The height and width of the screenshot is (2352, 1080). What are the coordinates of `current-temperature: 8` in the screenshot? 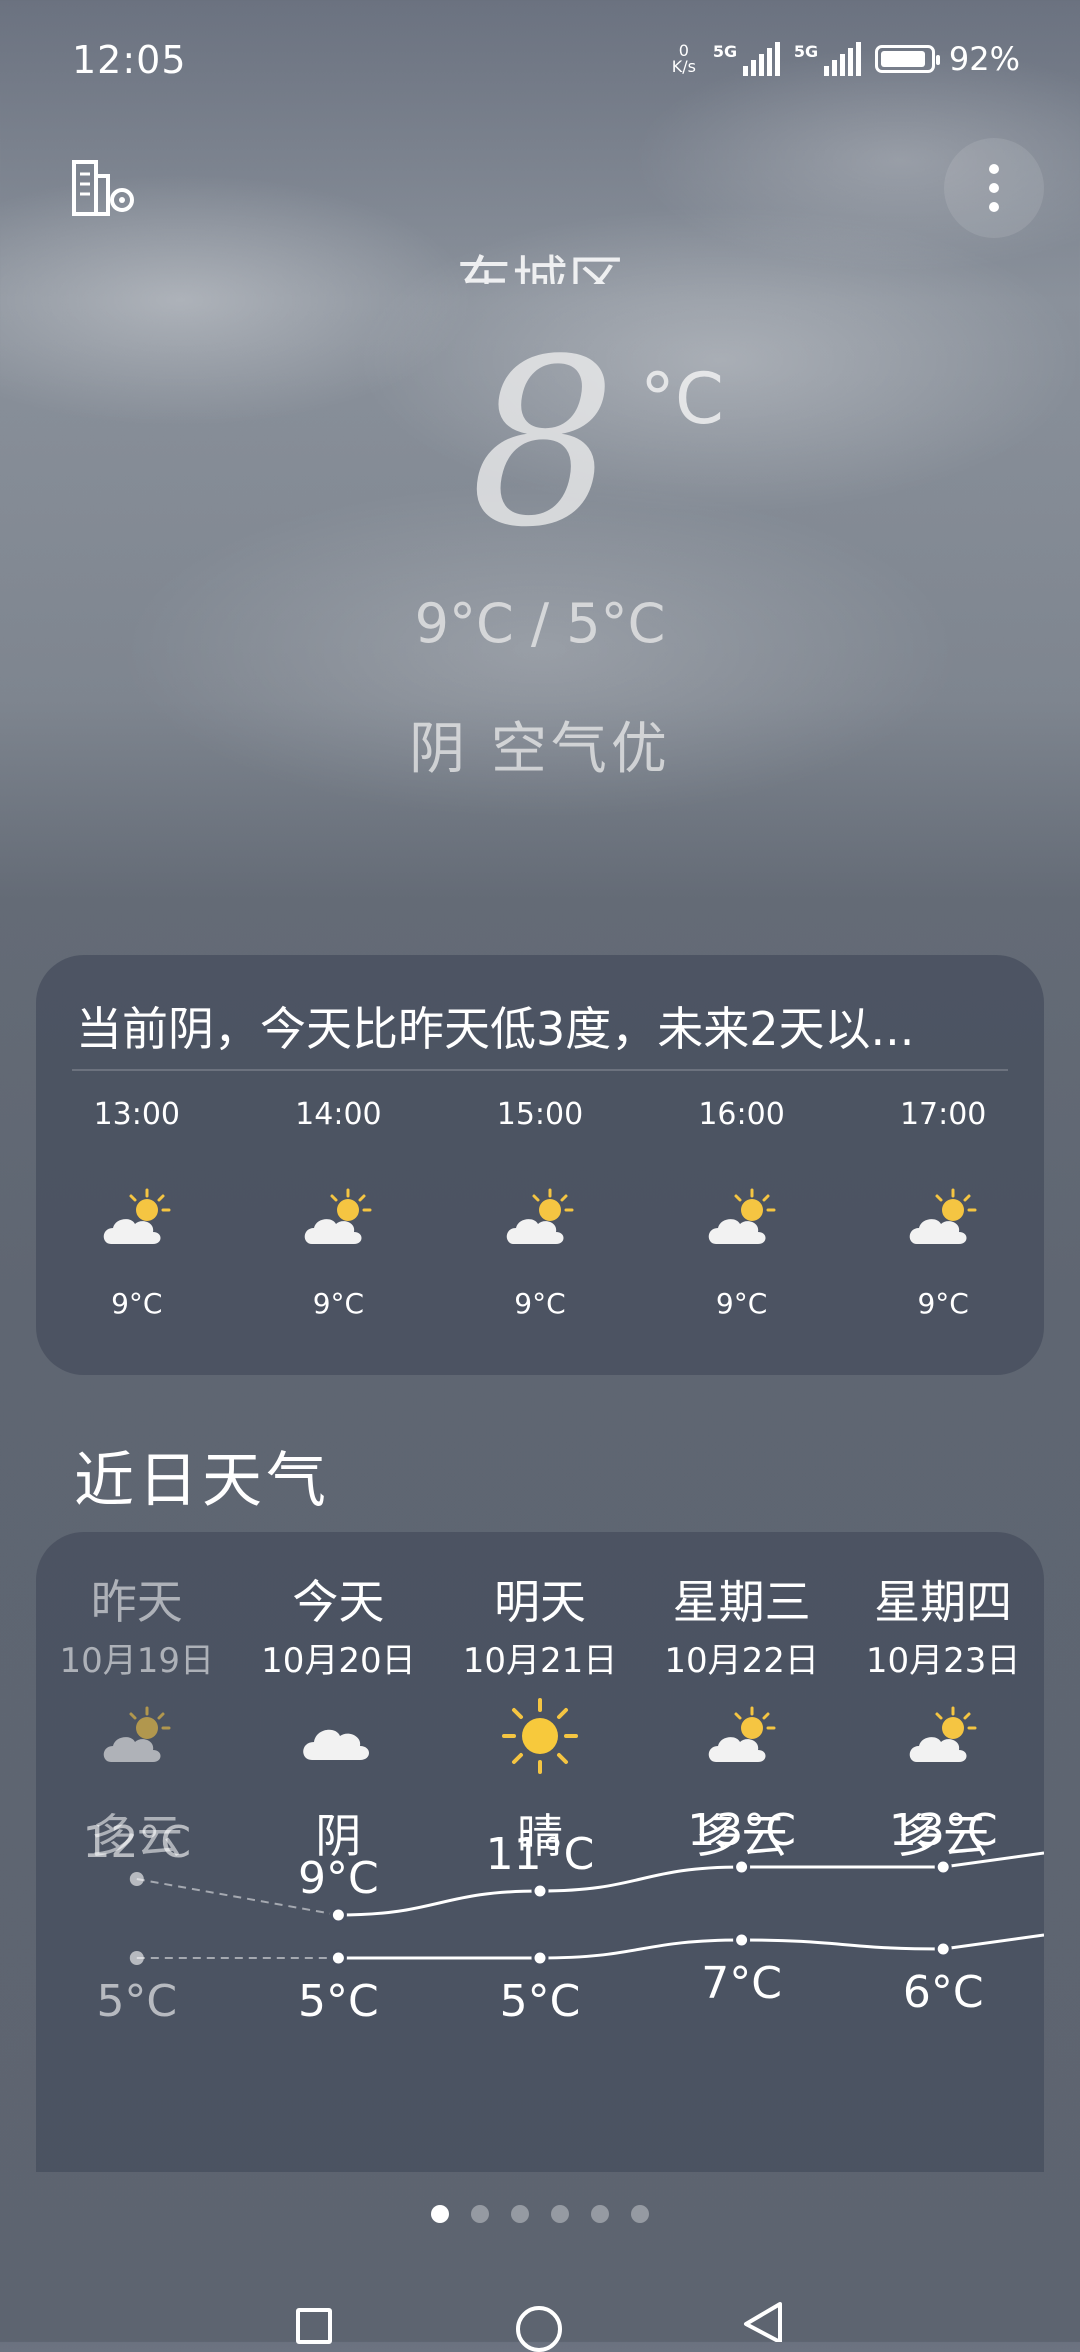 It's located at (543, 444).